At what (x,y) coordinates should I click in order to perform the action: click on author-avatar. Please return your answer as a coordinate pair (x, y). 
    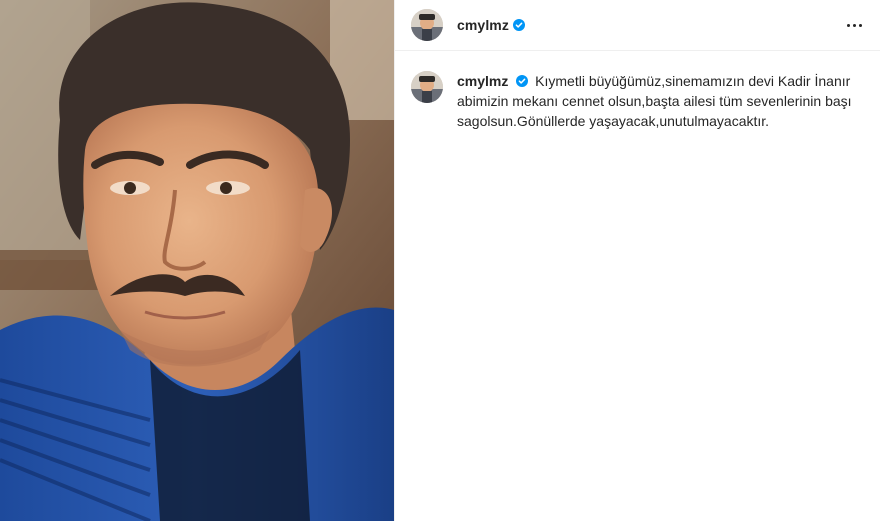
    Looking at the image, I should click on (427, 25).